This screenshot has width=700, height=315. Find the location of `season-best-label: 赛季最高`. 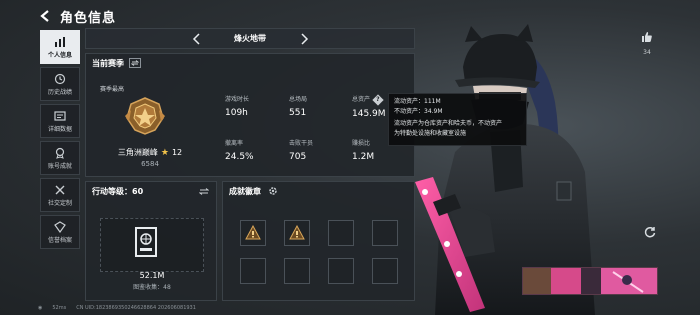

season-best-label: 赛季最高 is located at coordinates (112, 89).